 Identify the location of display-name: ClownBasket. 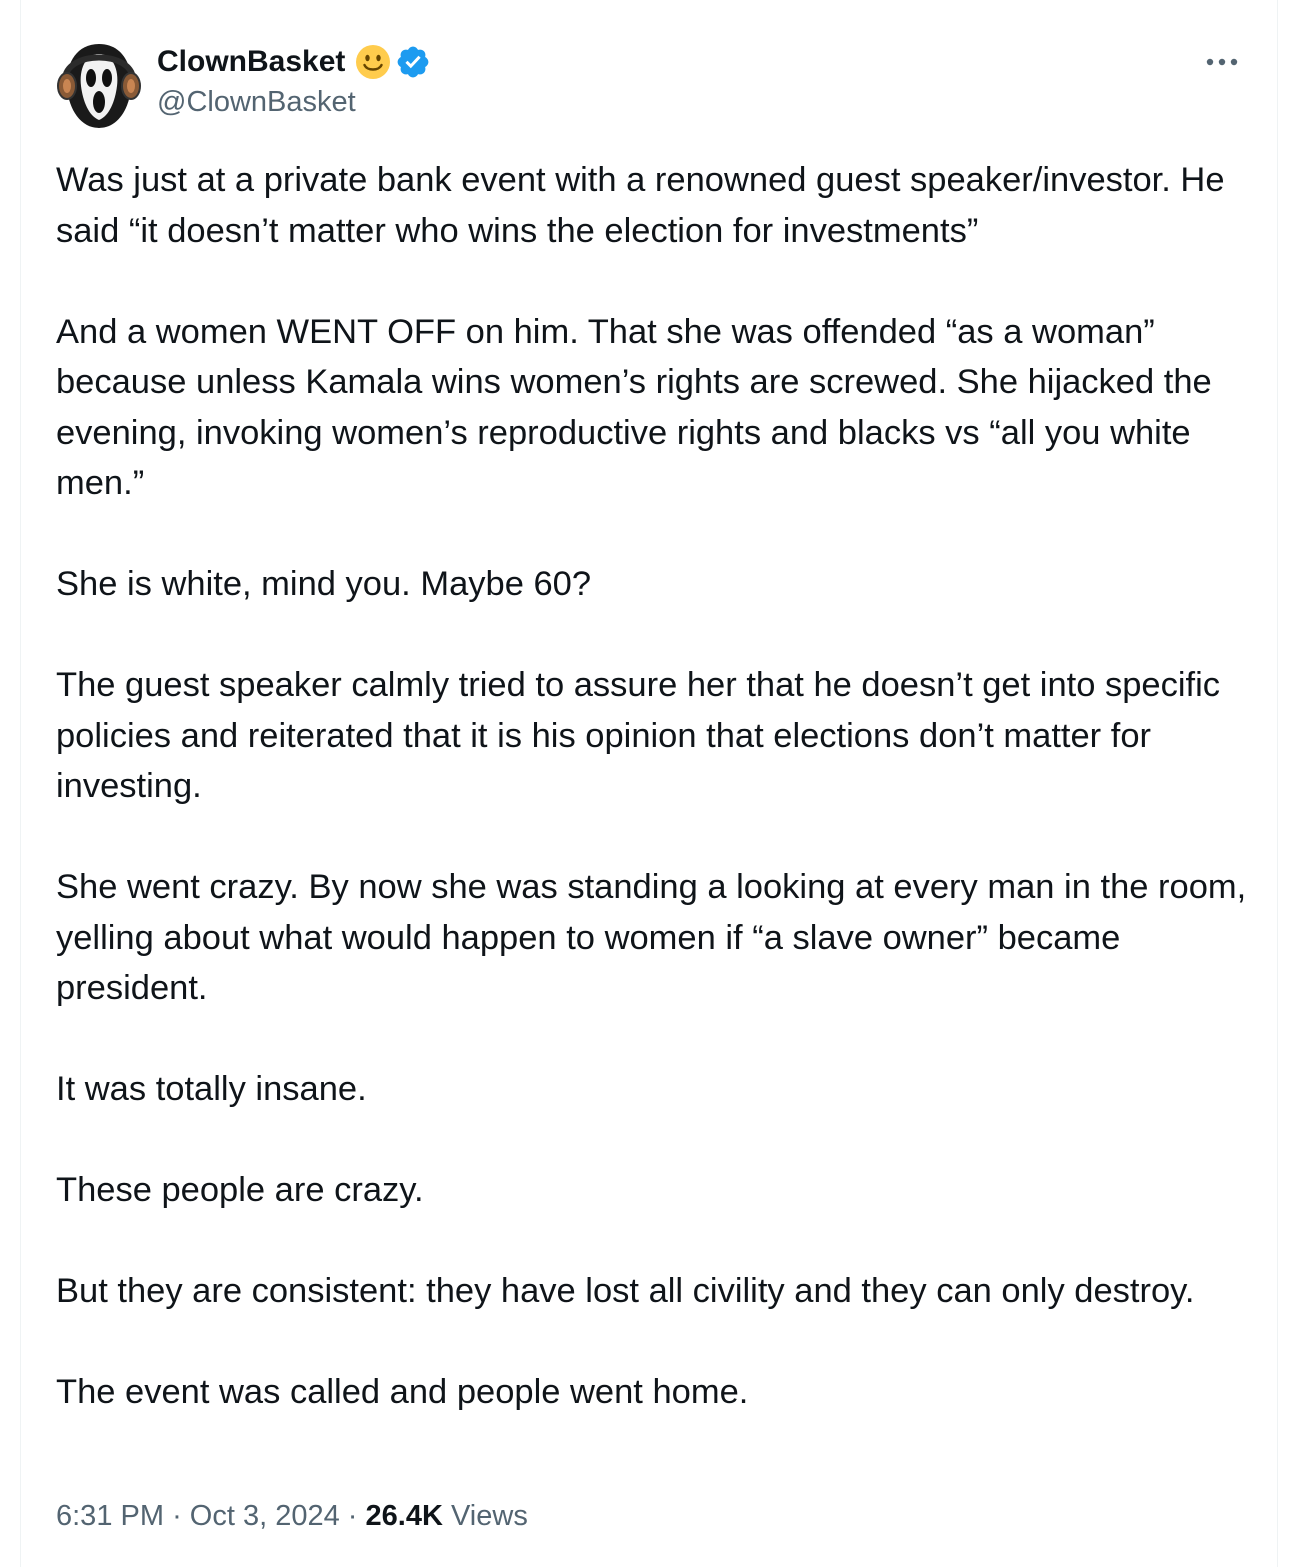
(251, 62).